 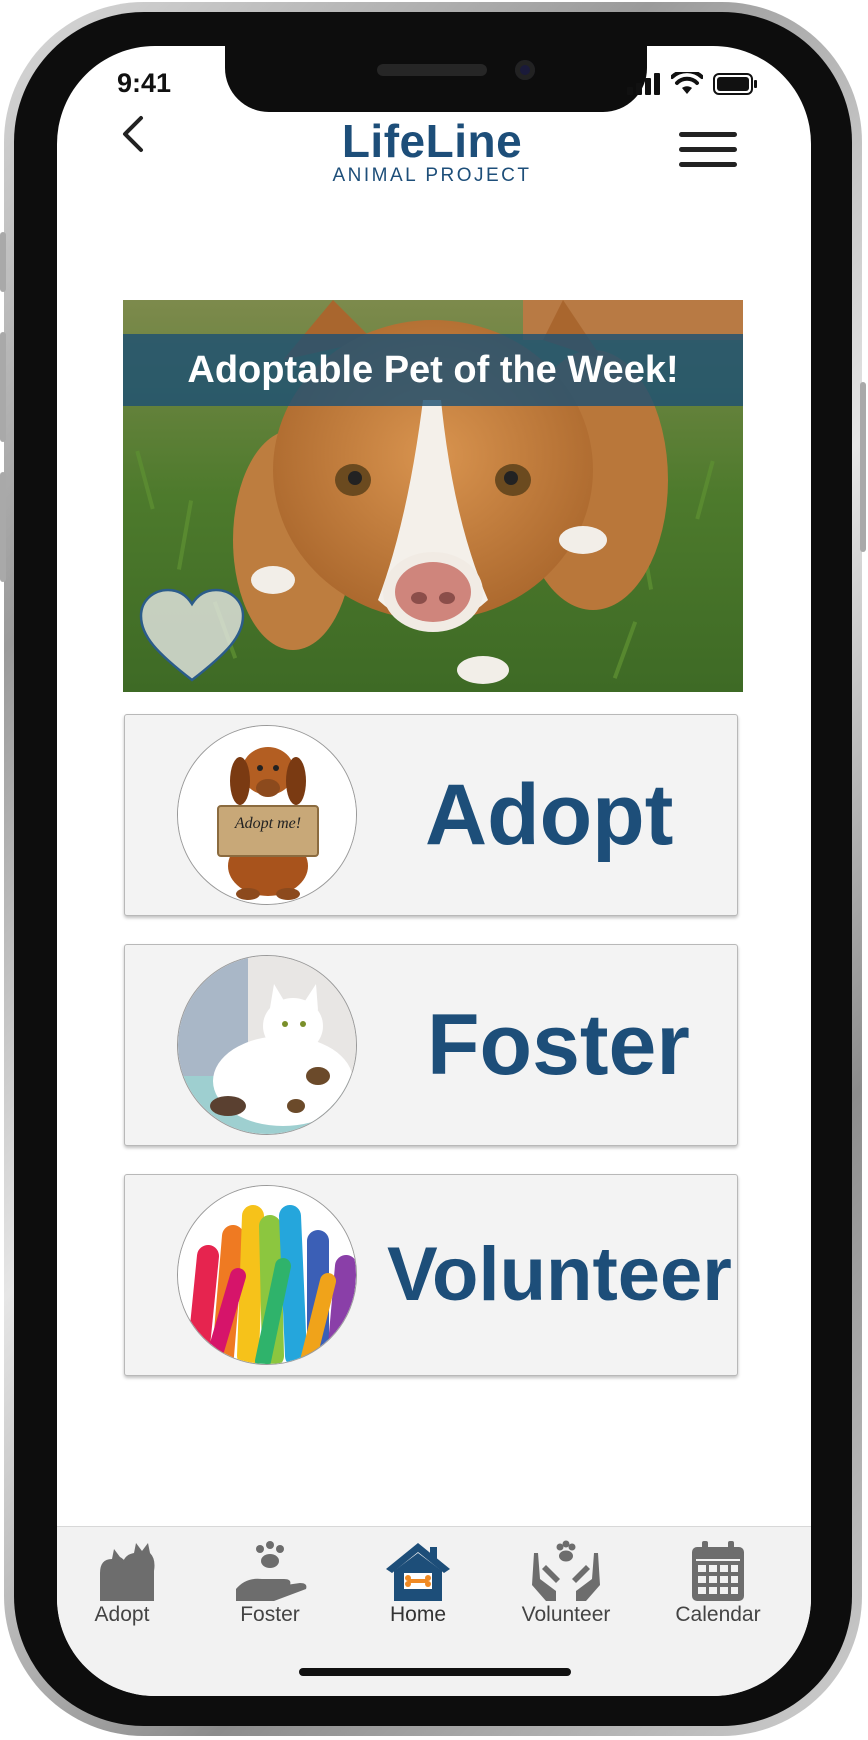 What do you see at coordinates (643, 84) in the screenshot?
I see `signal-icon` at bounding box center [643, 84].